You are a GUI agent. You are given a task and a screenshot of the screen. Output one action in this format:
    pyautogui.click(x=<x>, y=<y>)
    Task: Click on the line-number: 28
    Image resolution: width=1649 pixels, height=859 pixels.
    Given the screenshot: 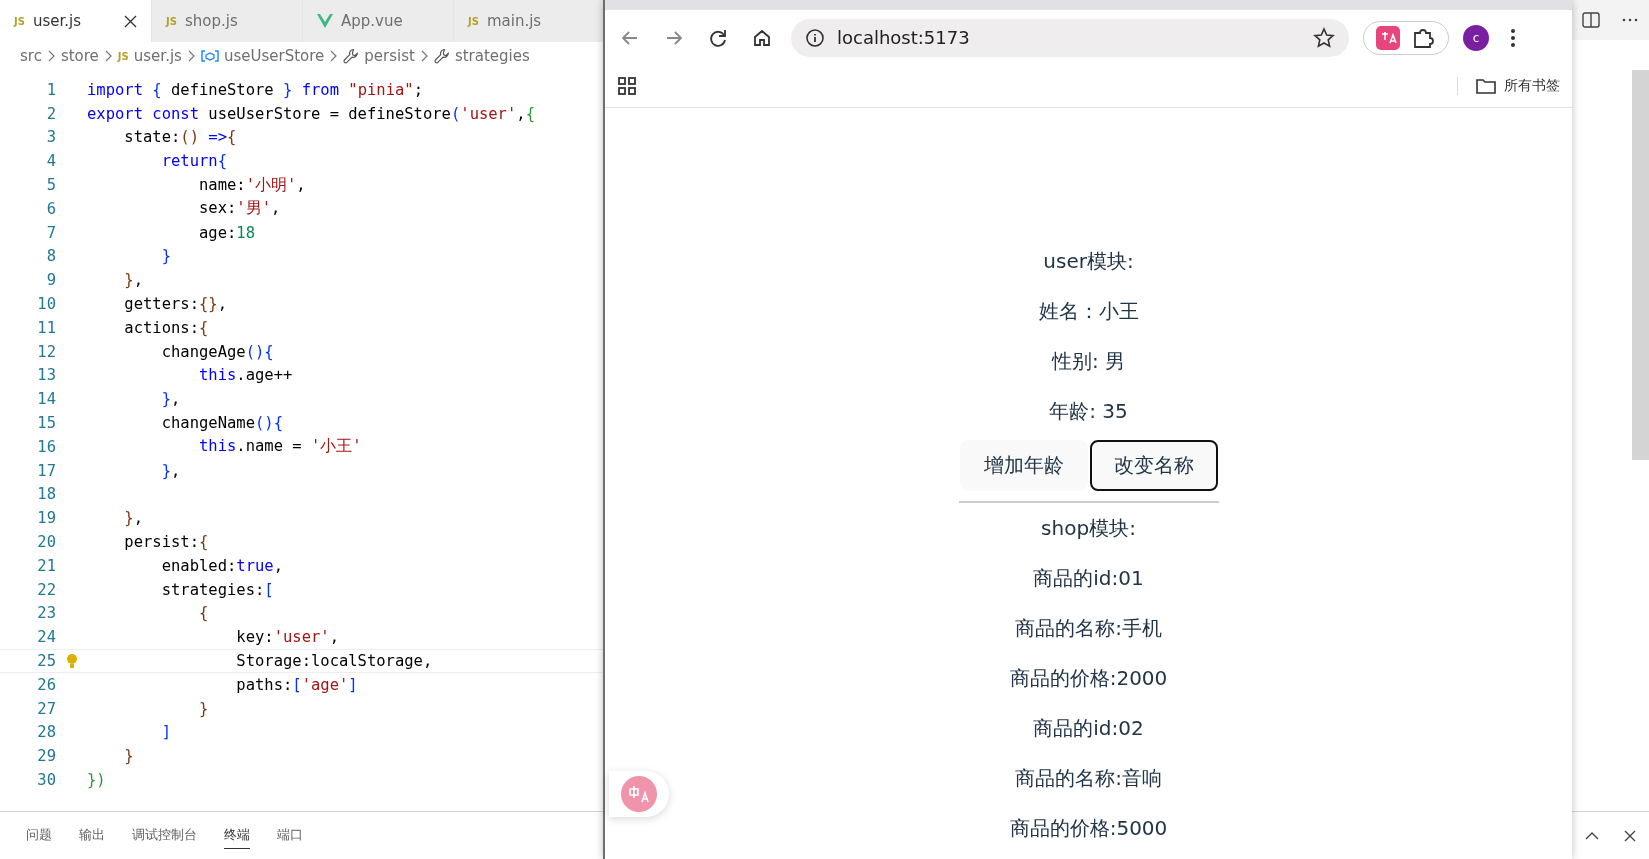 What is the action you would take?
    pyautogui.click(x=46, y=732)
    